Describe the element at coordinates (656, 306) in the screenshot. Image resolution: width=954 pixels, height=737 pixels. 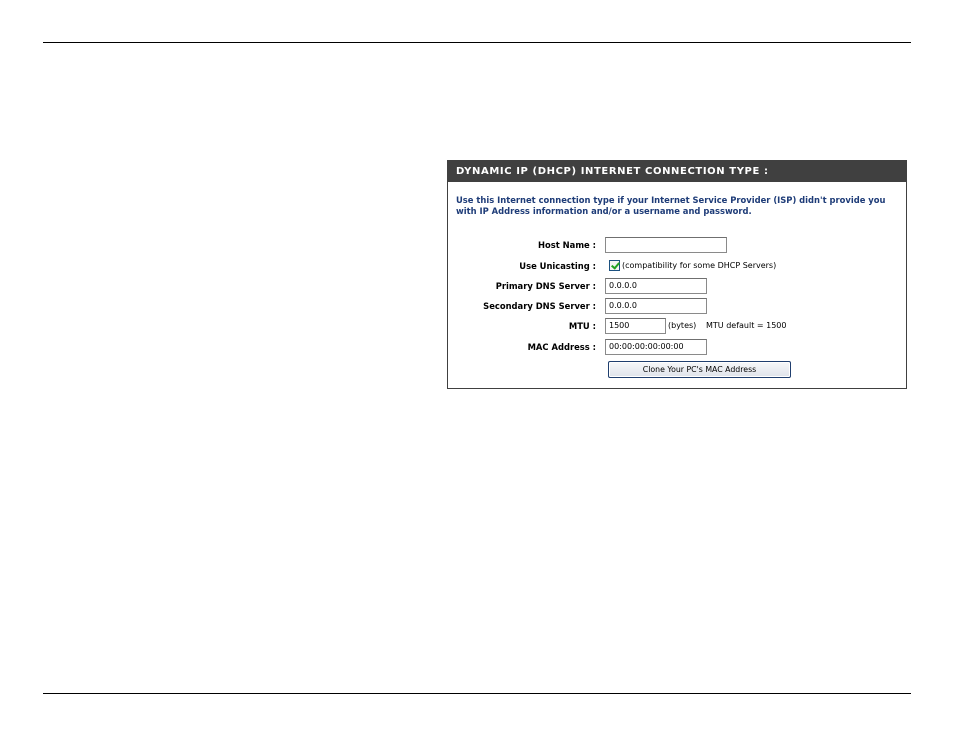
I see `secondary-dns-input: 0.0.0.0` at that location.